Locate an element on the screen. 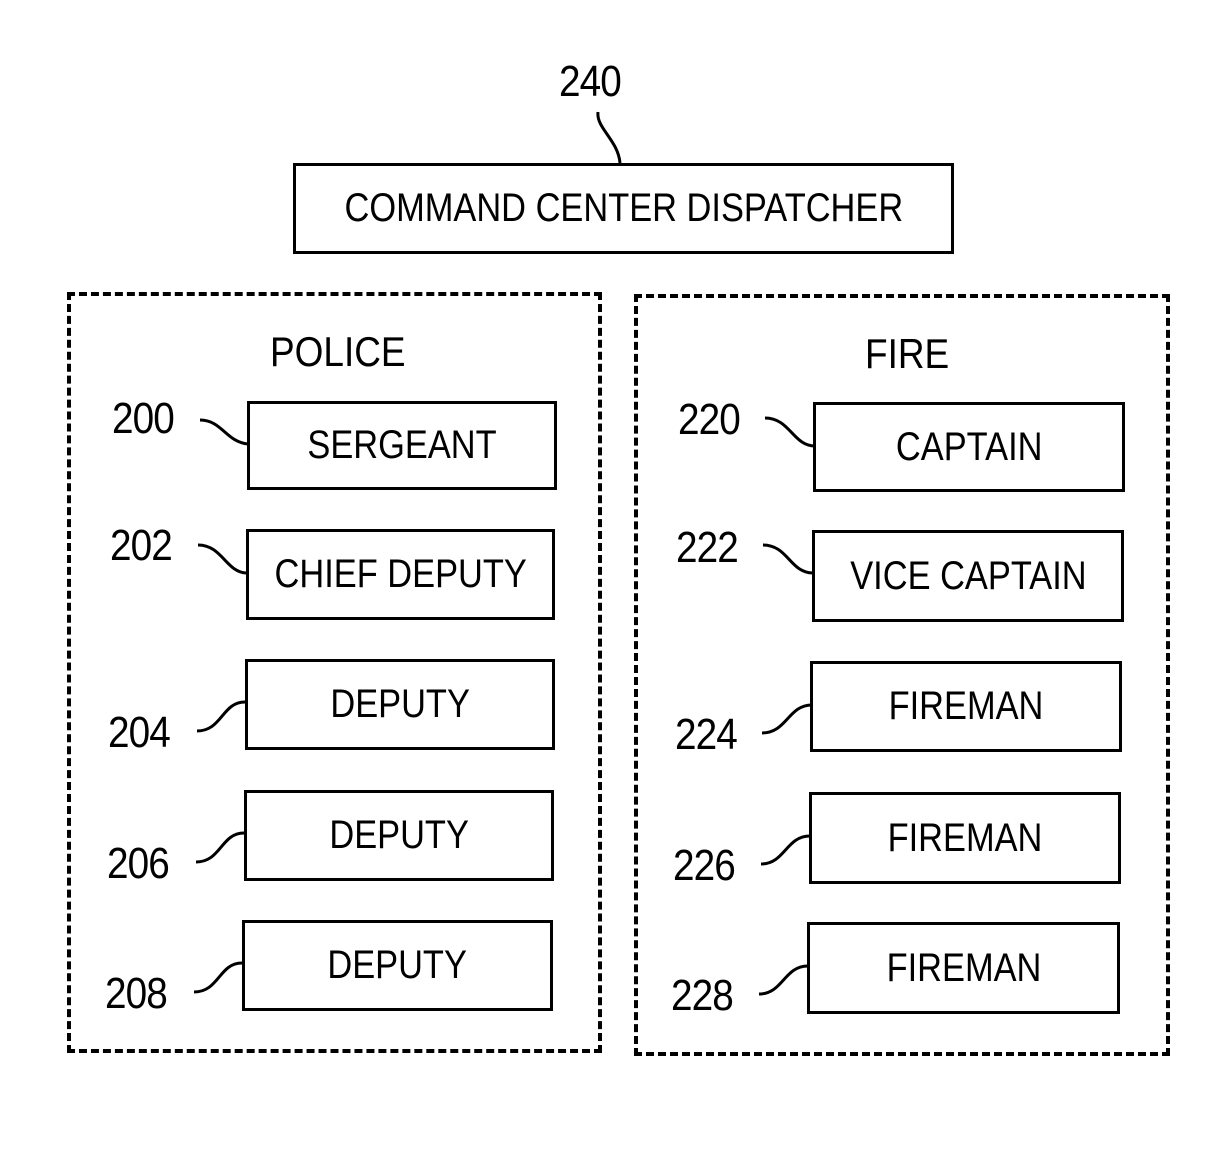 Image resolution: width=1207 pixels, height=1155 pixels. fire-group-title: FIRE is located at coordinates (907, 353).